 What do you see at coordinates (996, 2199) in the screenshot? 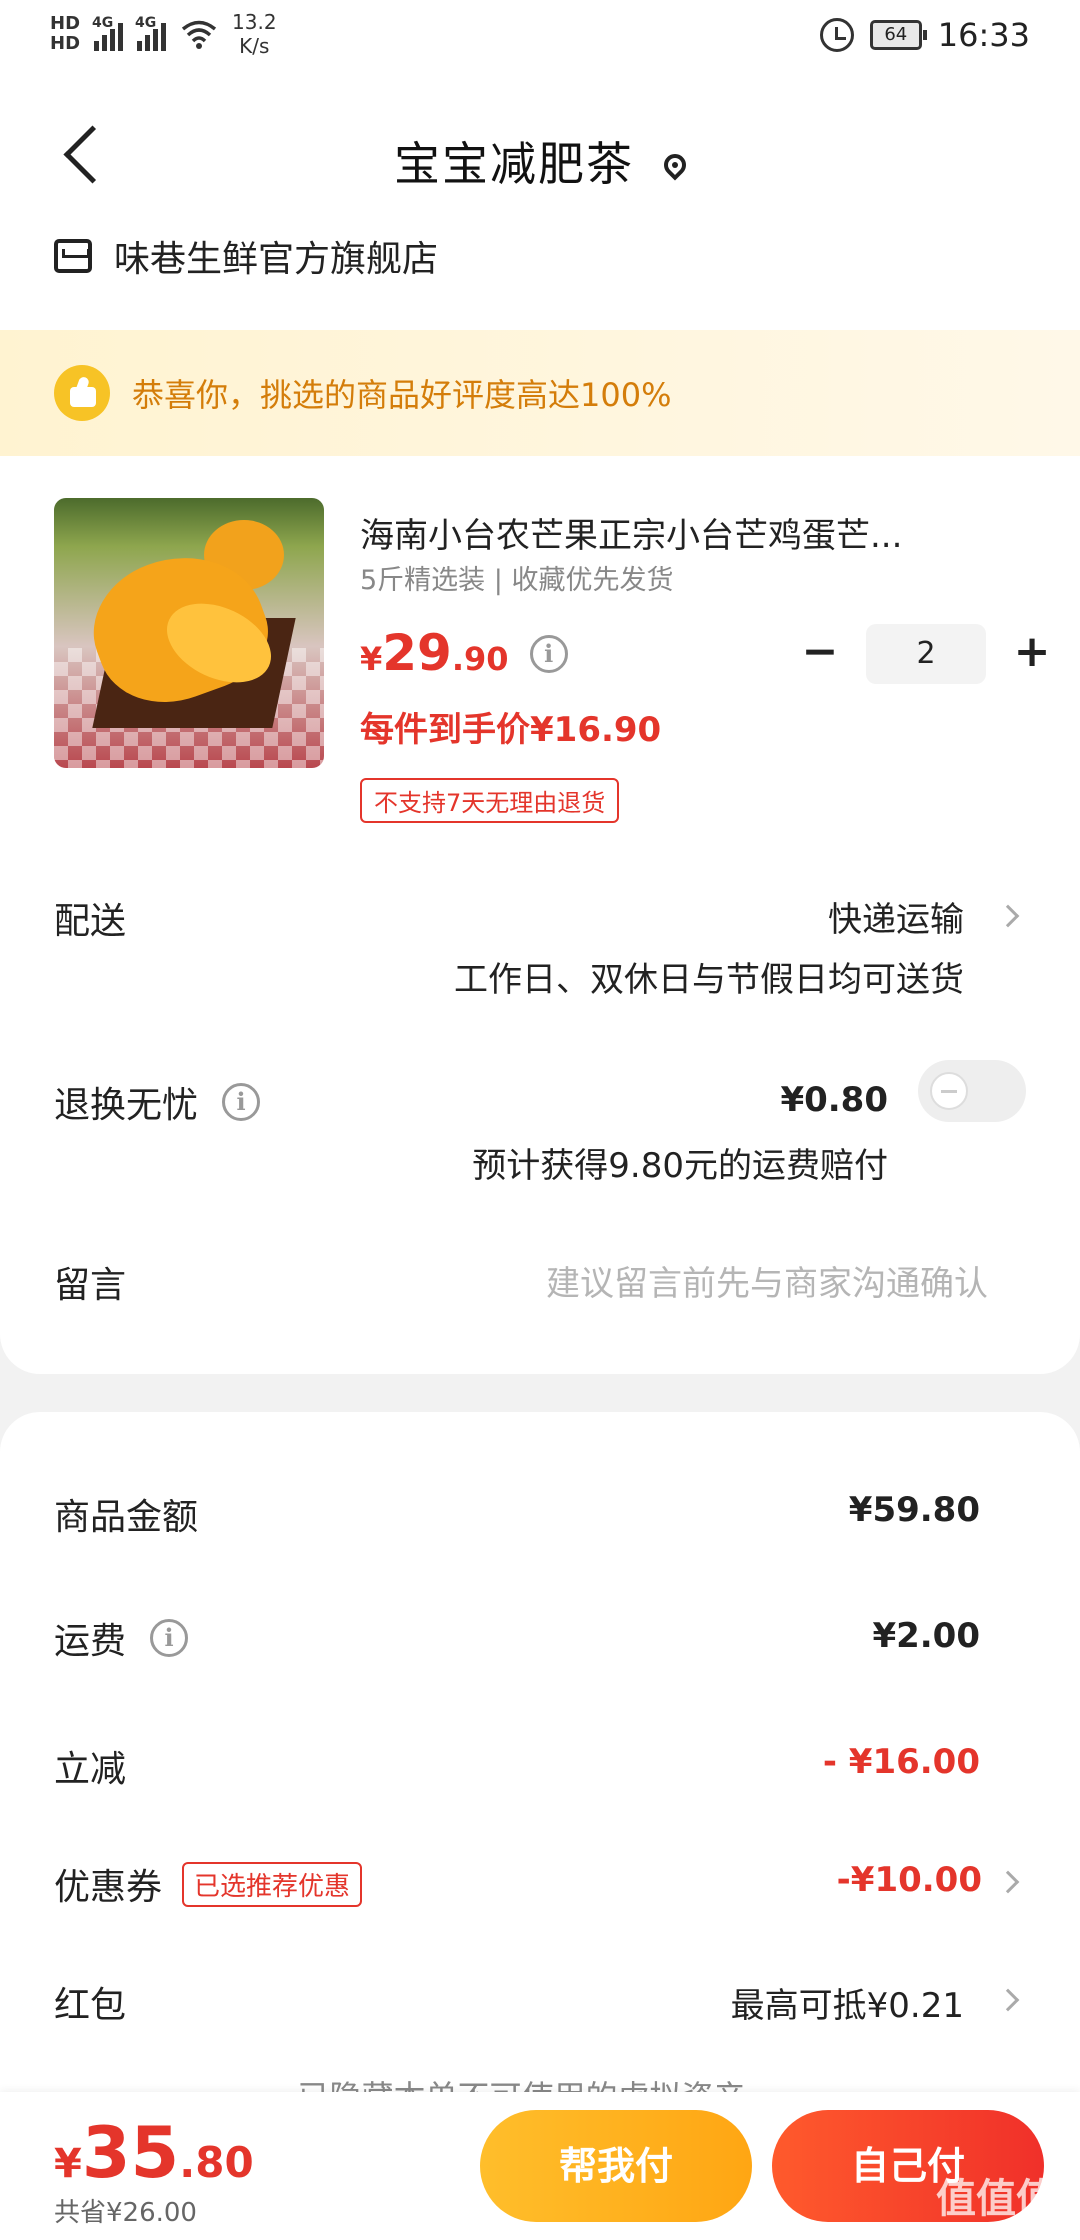
I see `watermark: 值值值` at bounding box center [996, 2199].